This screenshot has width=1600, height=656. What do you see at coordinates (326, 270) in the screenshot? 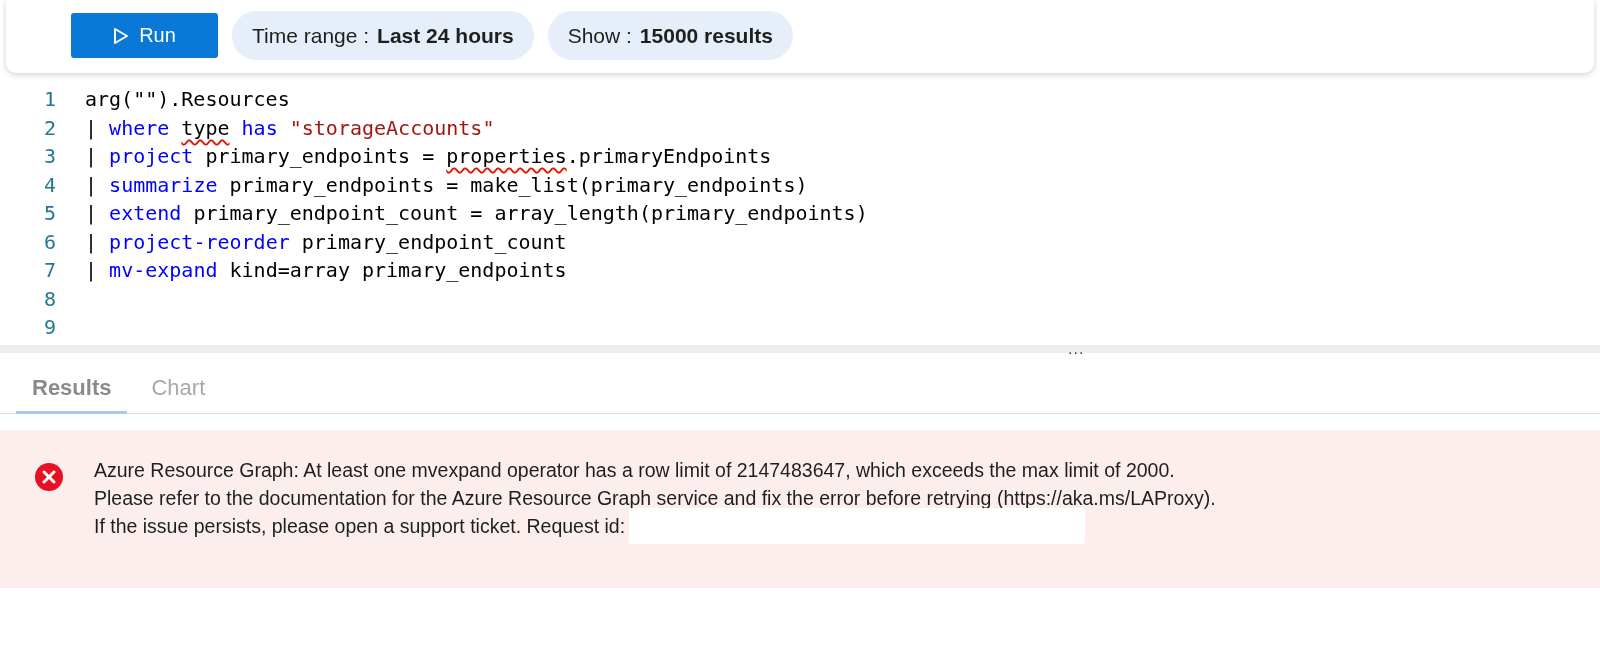
I see `code-line: | mv-expand kind=array primary_endpoints` at bounding box center [326, 270].